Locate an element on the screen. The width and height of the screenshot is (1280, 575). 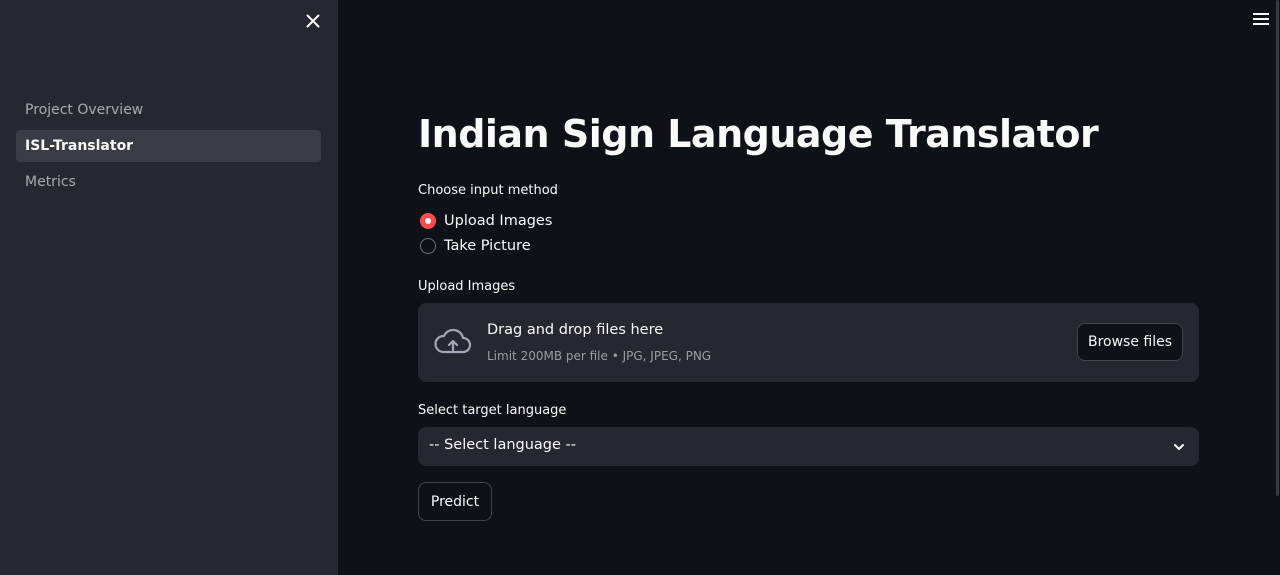
radio-take-picture: Take Picture is located at coordinates (474, 246).